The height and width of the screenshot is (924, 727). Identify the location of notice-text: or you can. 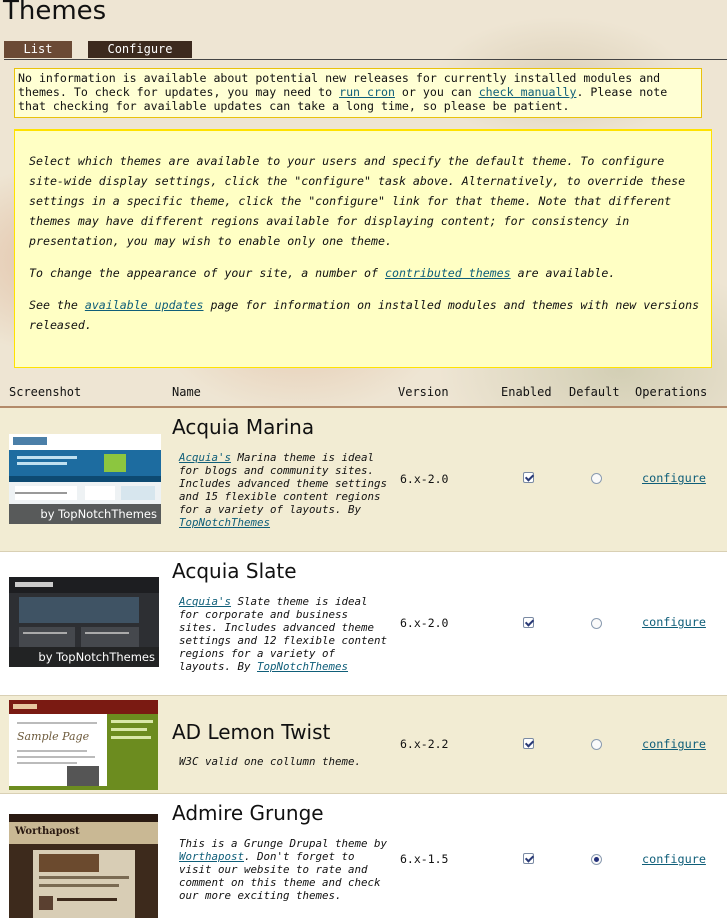
(436, 92).